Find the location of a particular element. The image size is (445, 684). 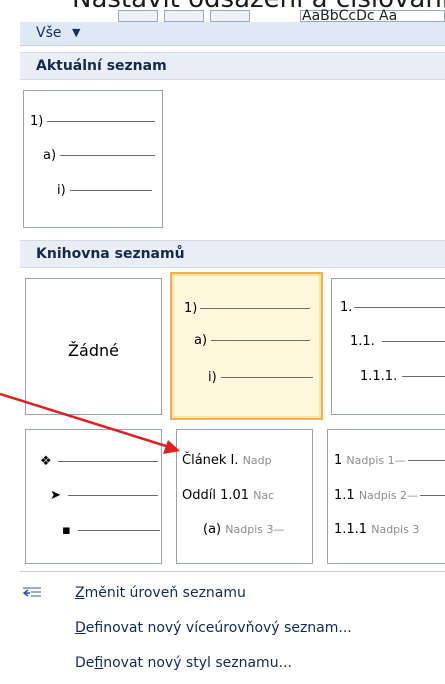

library-tile-bullets: ❖ ➤ ▪ is located at coordinates (93, 496).